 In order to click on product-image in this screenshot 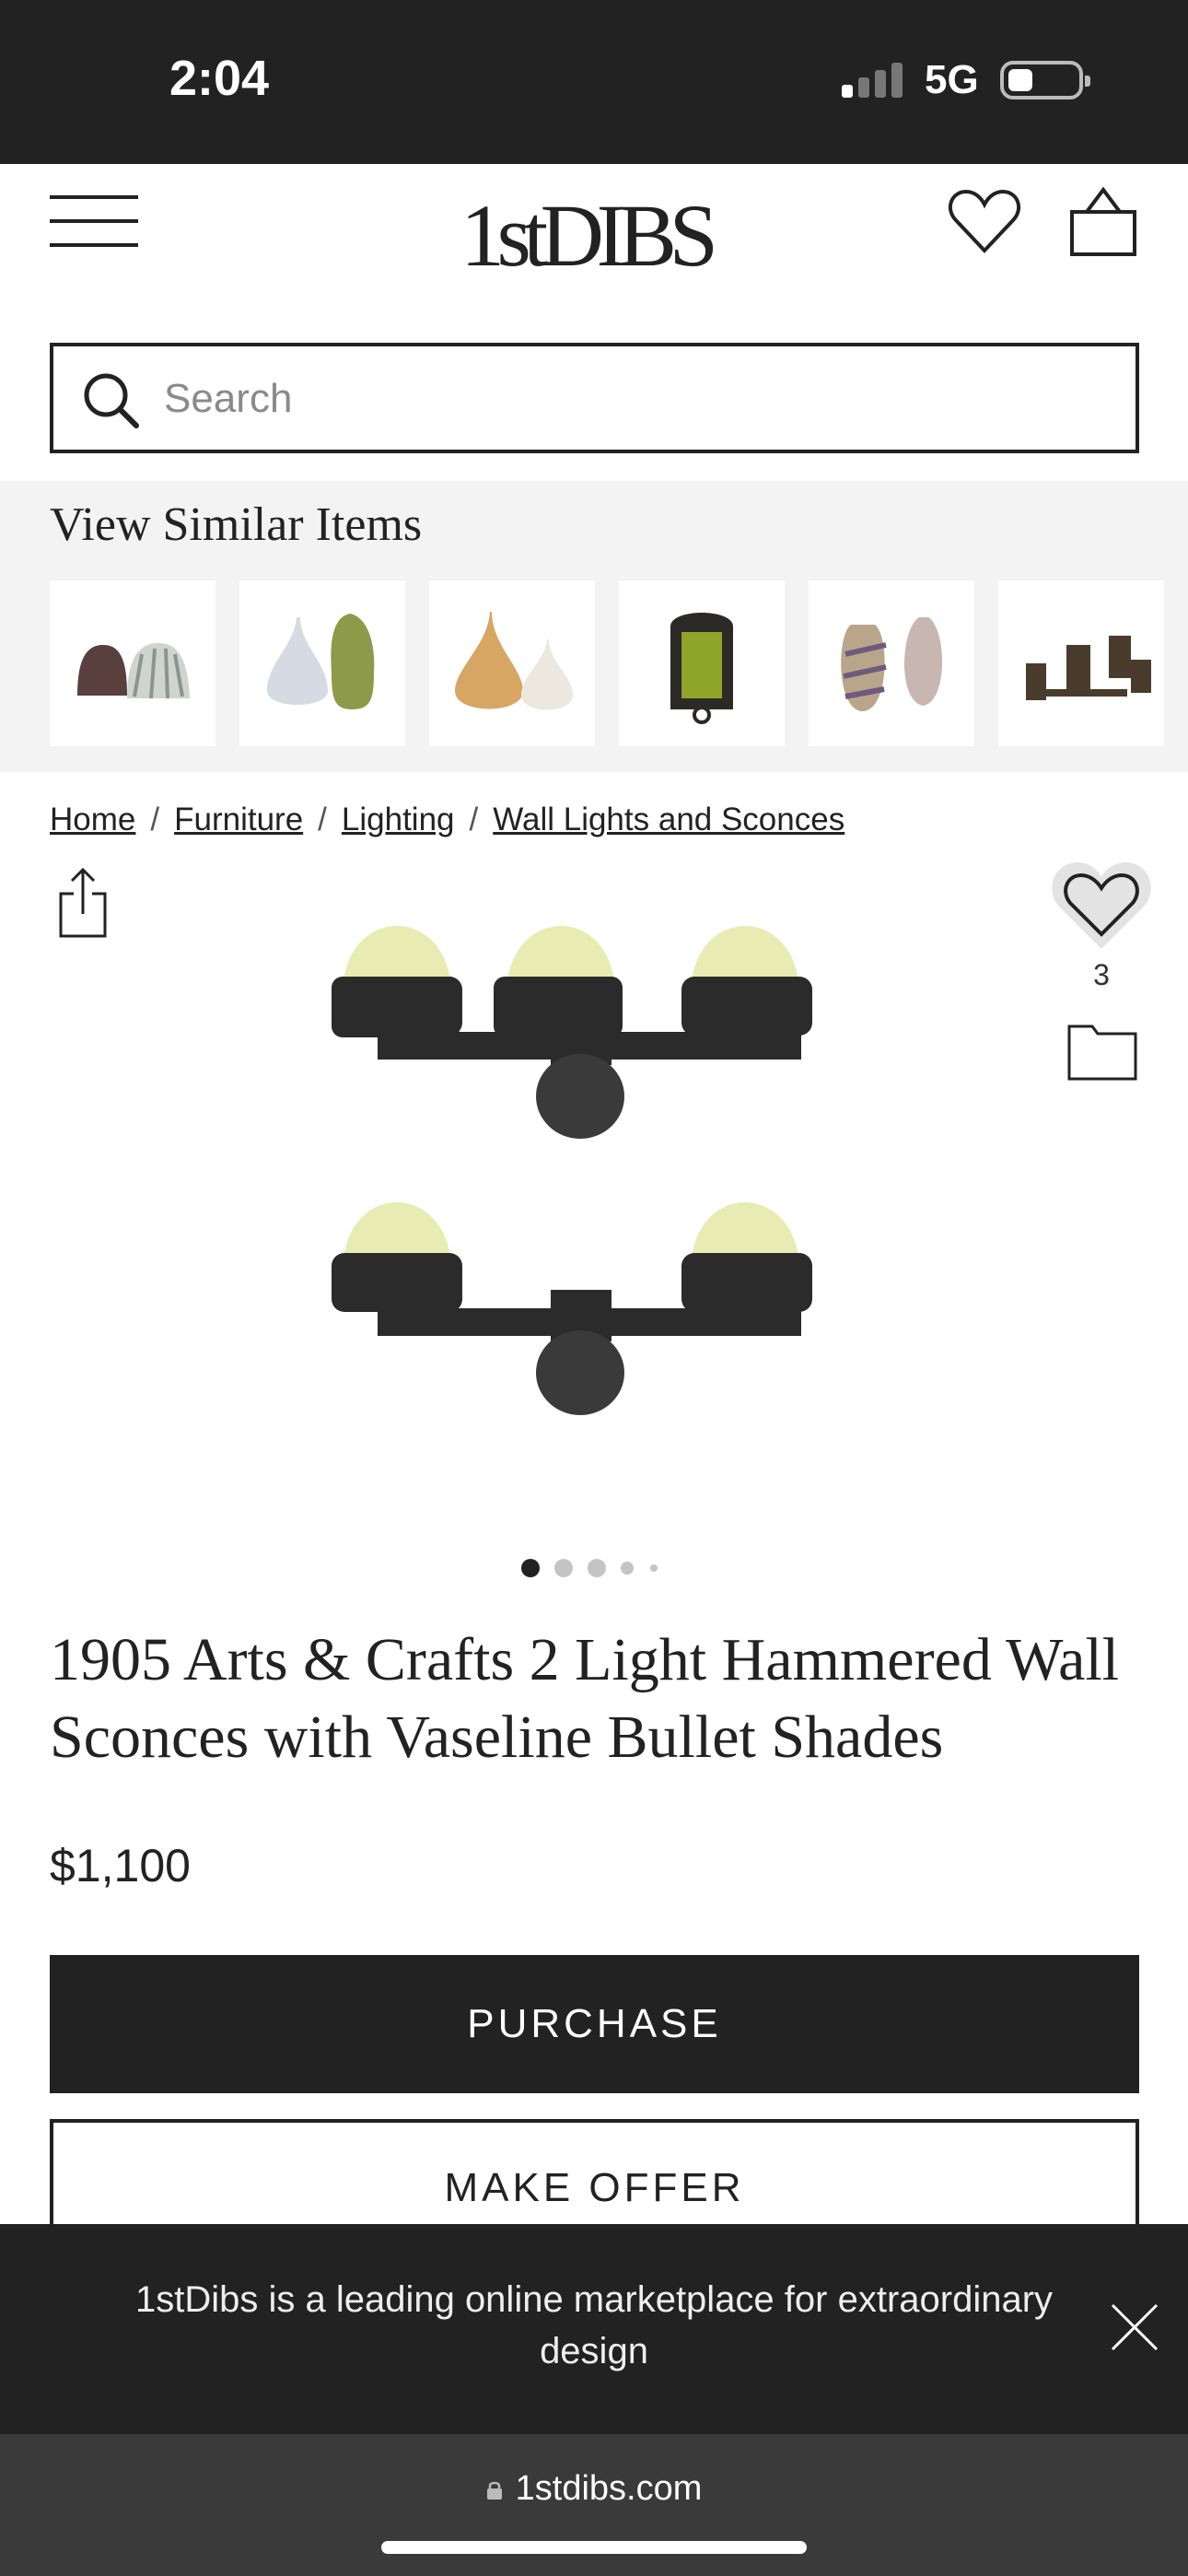, I will do `click(594, 1202)`.